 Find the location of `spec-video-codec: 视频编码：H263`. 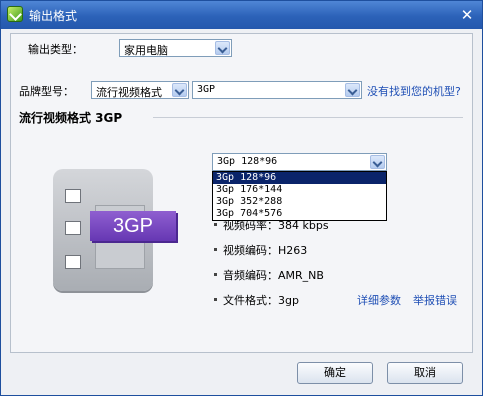

spec-video-codec: 视频编码：H263 is located at coordinates (265, 250).